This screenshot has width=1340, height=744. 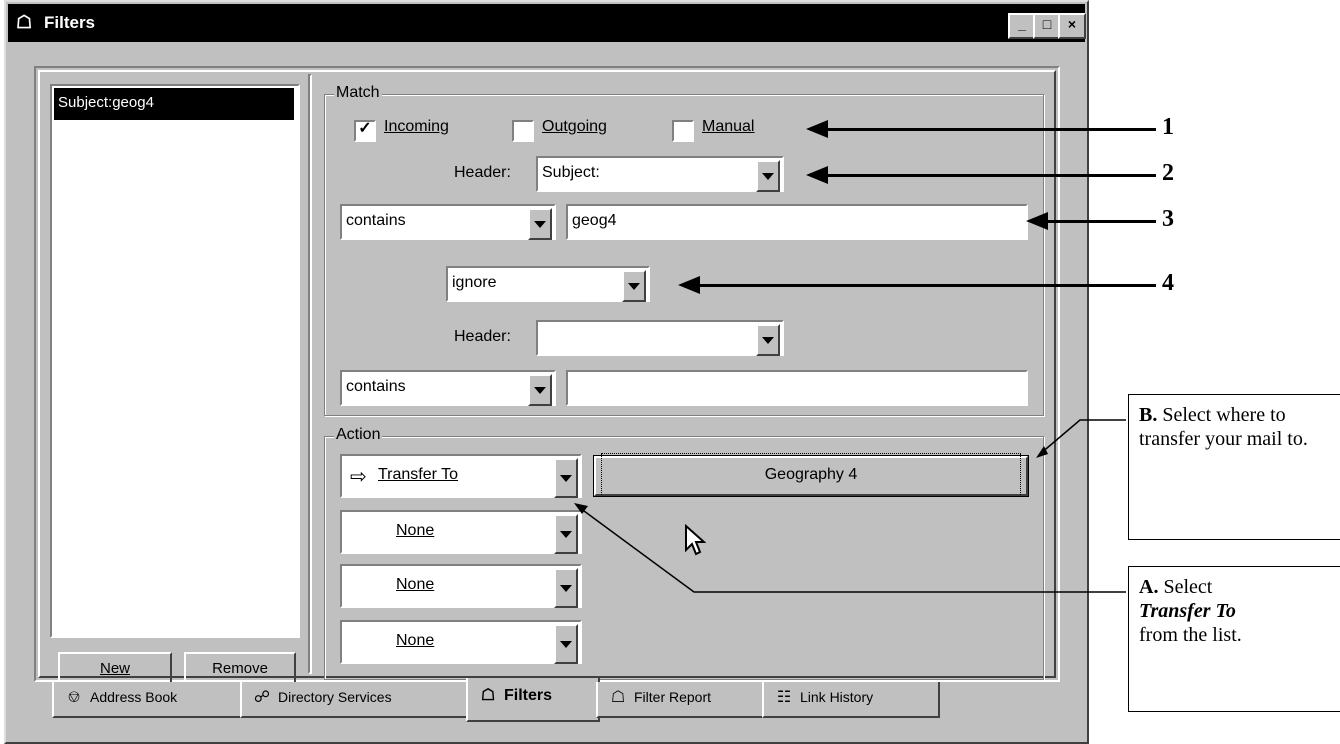 I want to click on leader-line-a, so click(x=852, y=550).